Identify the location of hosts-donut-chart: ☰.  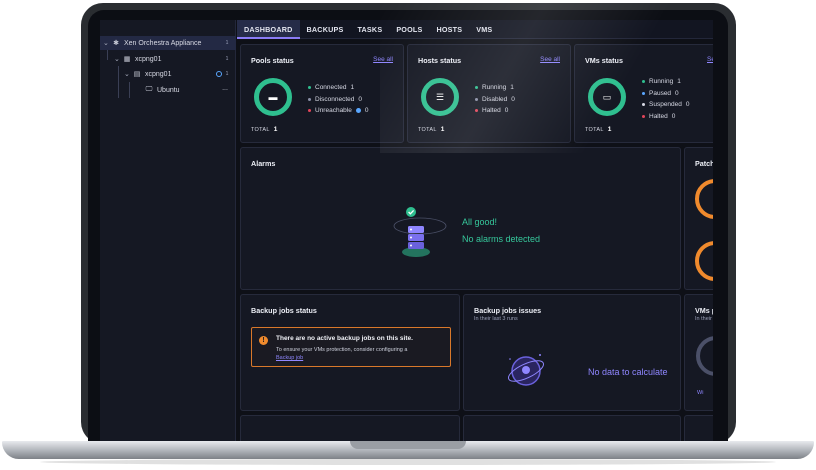
(440, 97).